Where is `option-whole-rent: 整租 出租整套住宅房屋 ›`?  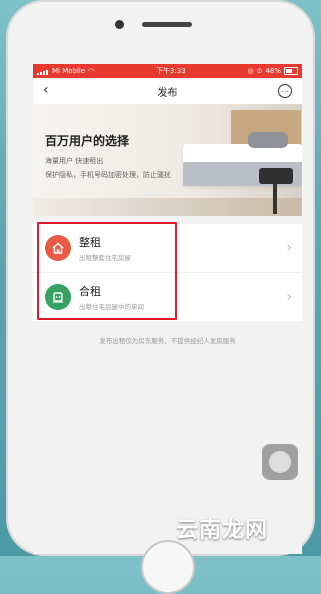
option-whole-rent: 整租 出租整套住宅房屋 › is located at coordinates (167, 248).